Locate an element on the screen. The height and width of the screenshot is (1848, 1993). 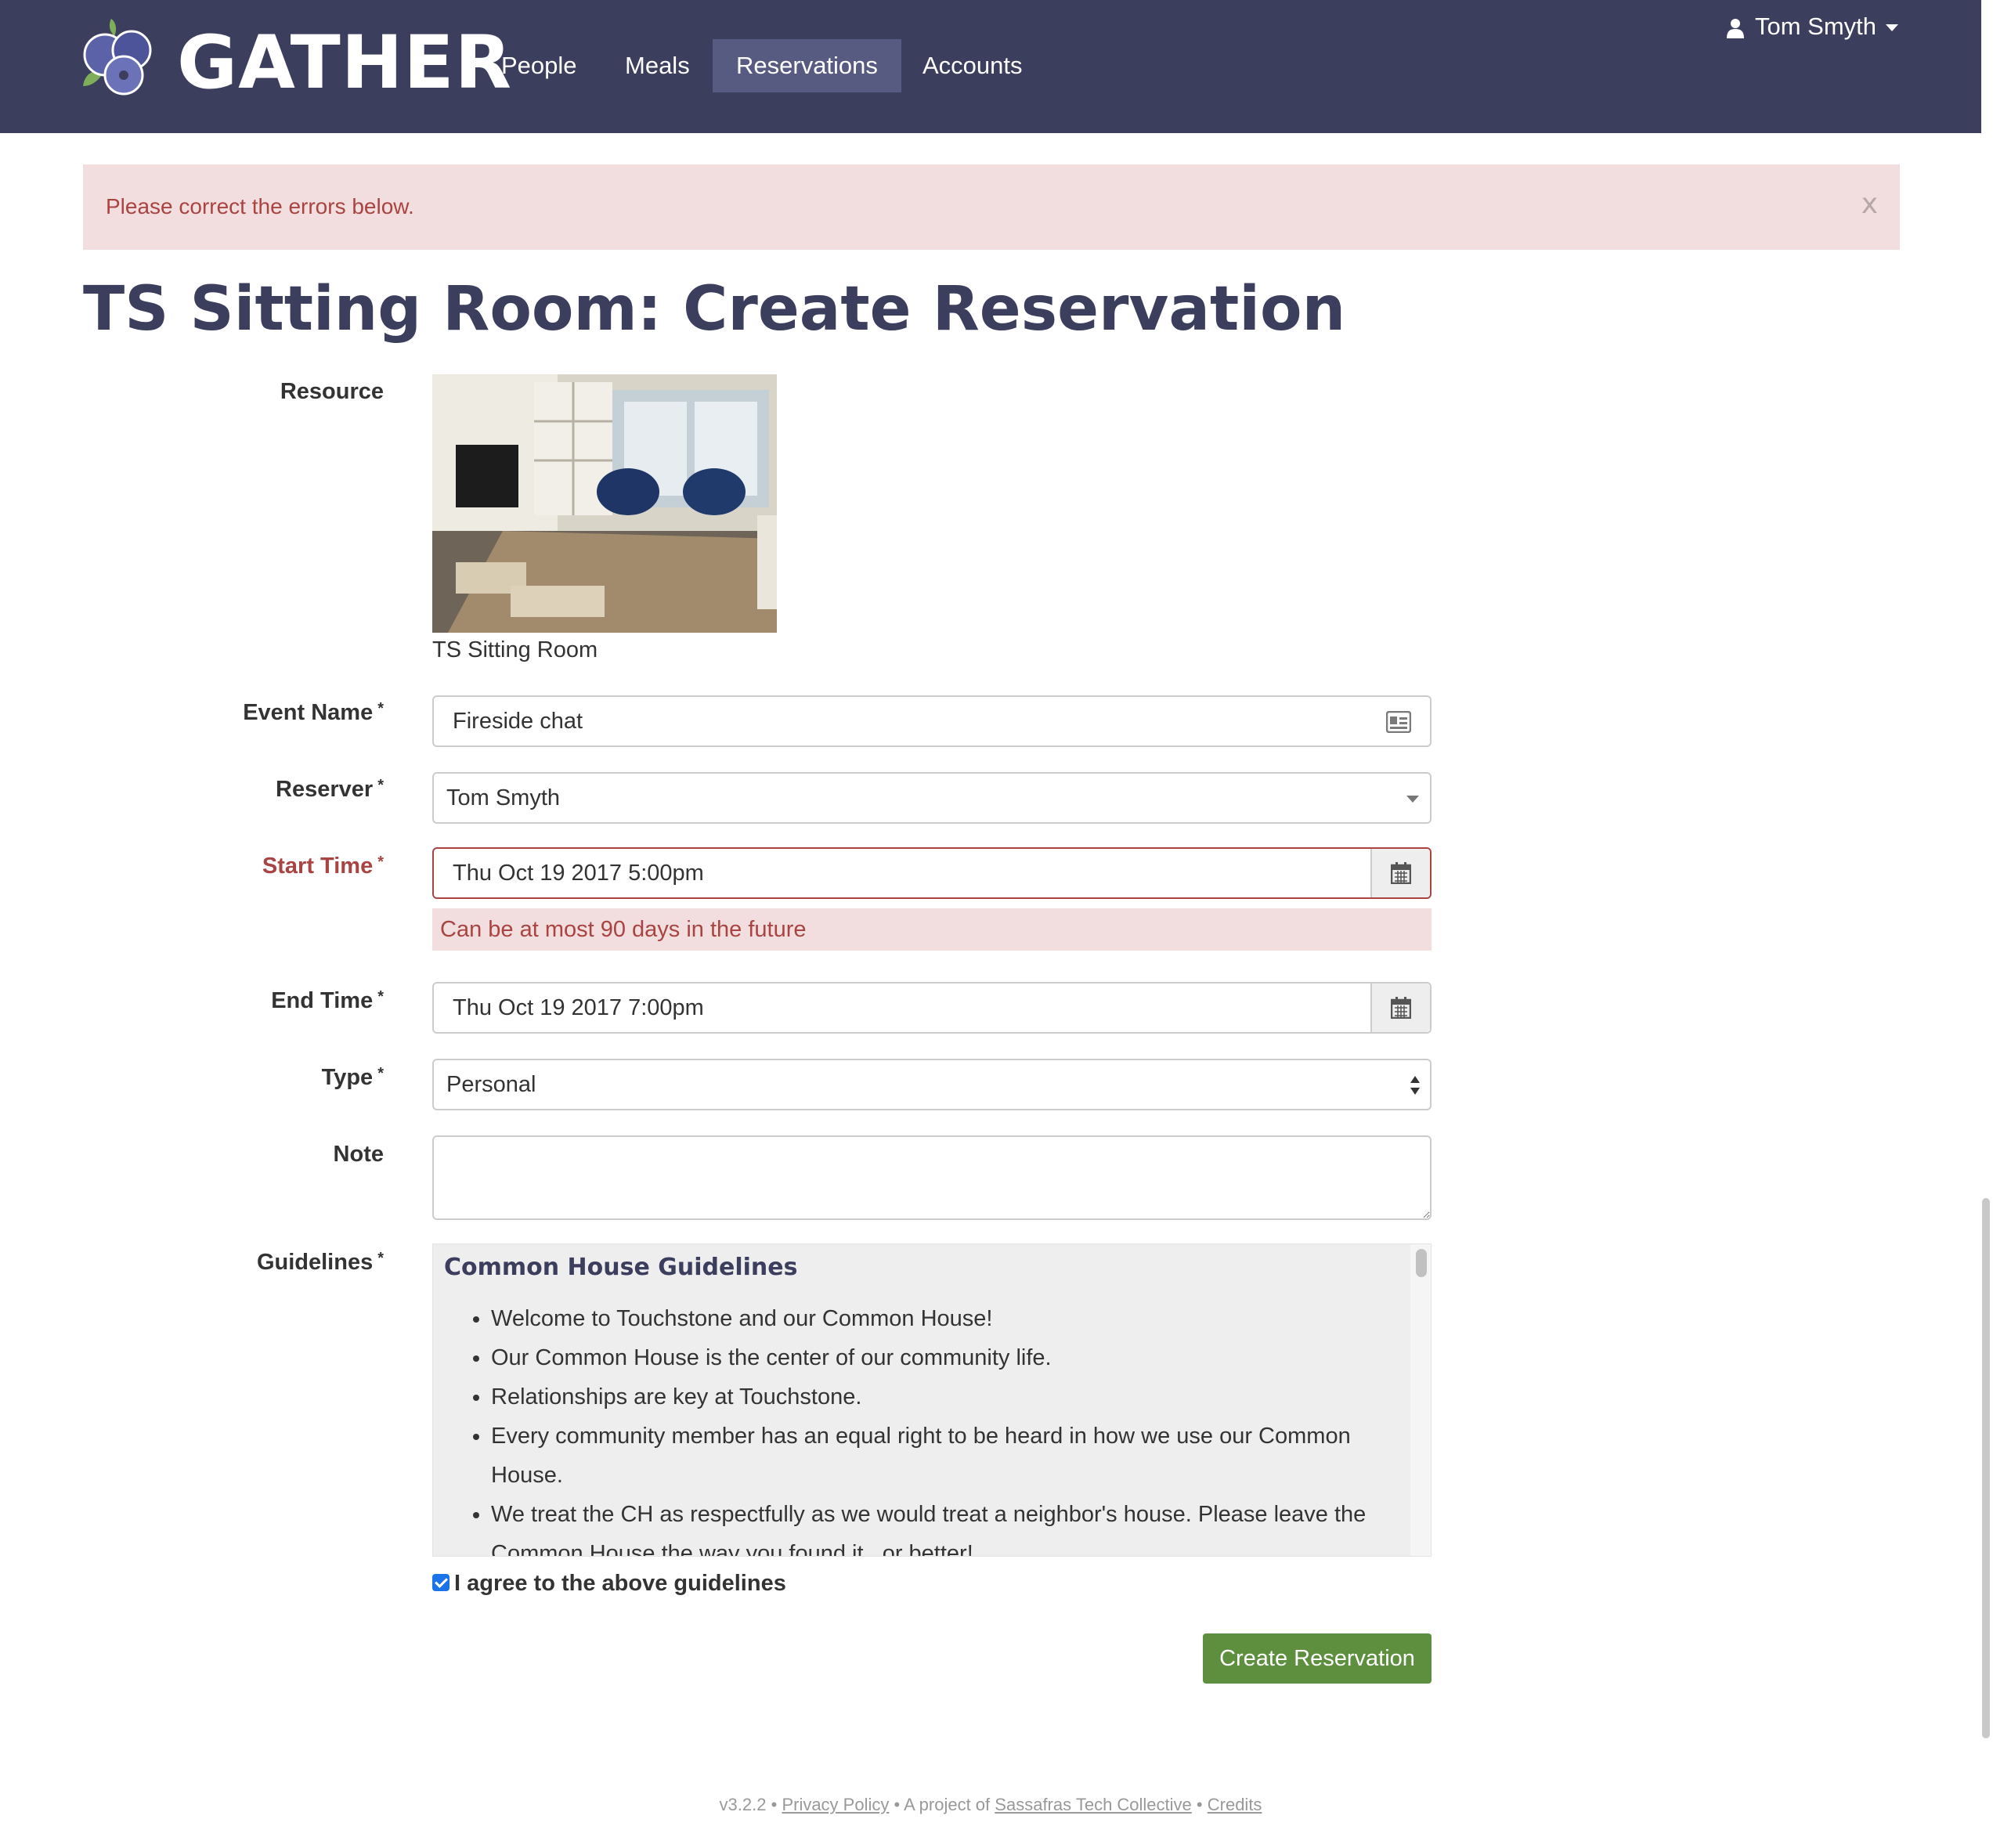
blueberry-logo-icon is located at coordinates (125, 58).